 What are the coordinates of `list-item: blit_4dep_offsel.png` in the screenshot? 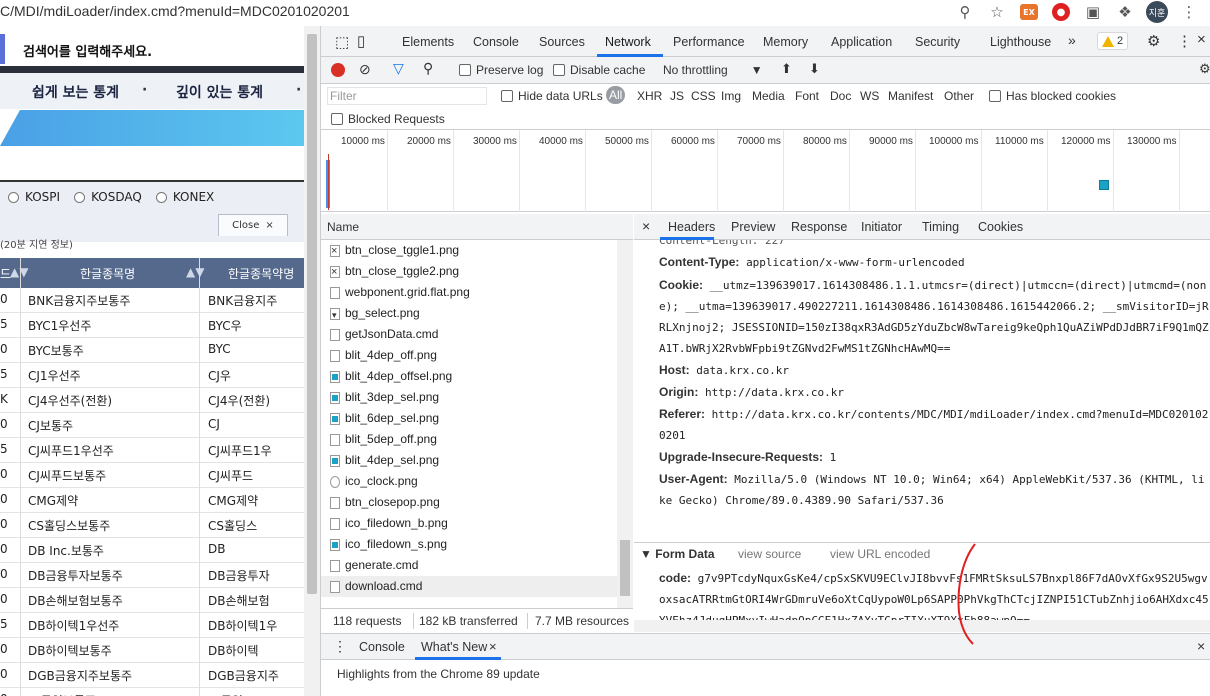 It's located at (469, 376).